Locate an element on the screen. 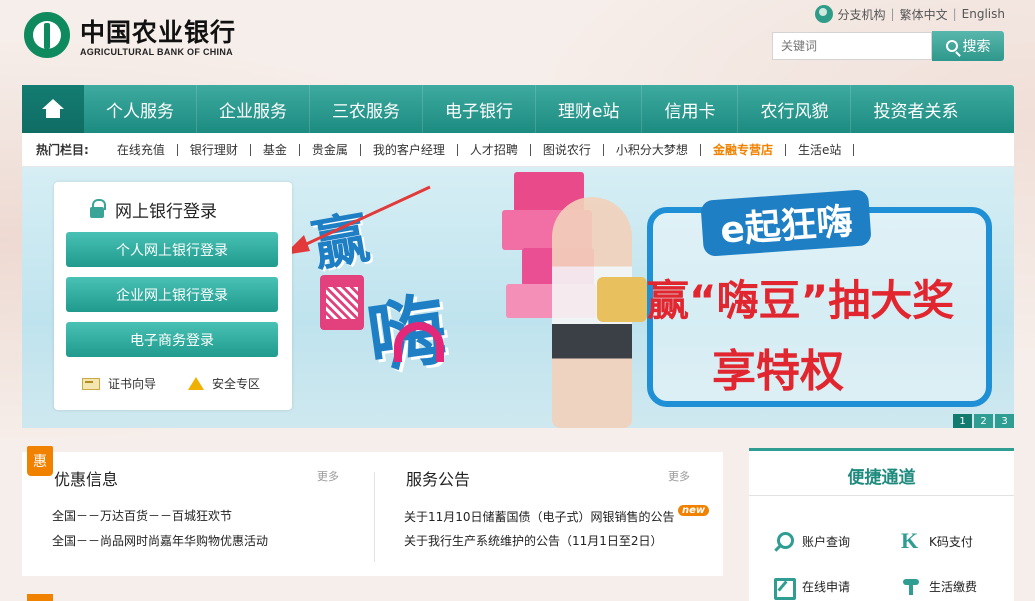  notice-item: 关于11月10日储蓄国债（电子式）网银销售的公告 is located at coordinates (539, 516).